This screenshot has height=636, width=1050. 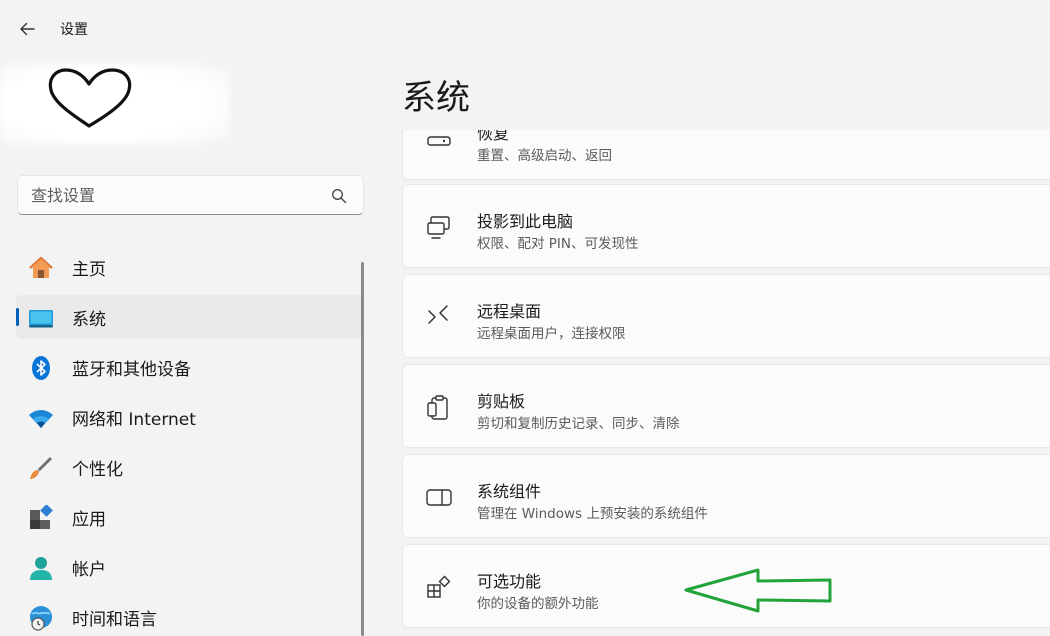 What do you see at coordinates (436, 98) in the screenshot?
I see `page-title: 系统` at bounding box center [436, 98].